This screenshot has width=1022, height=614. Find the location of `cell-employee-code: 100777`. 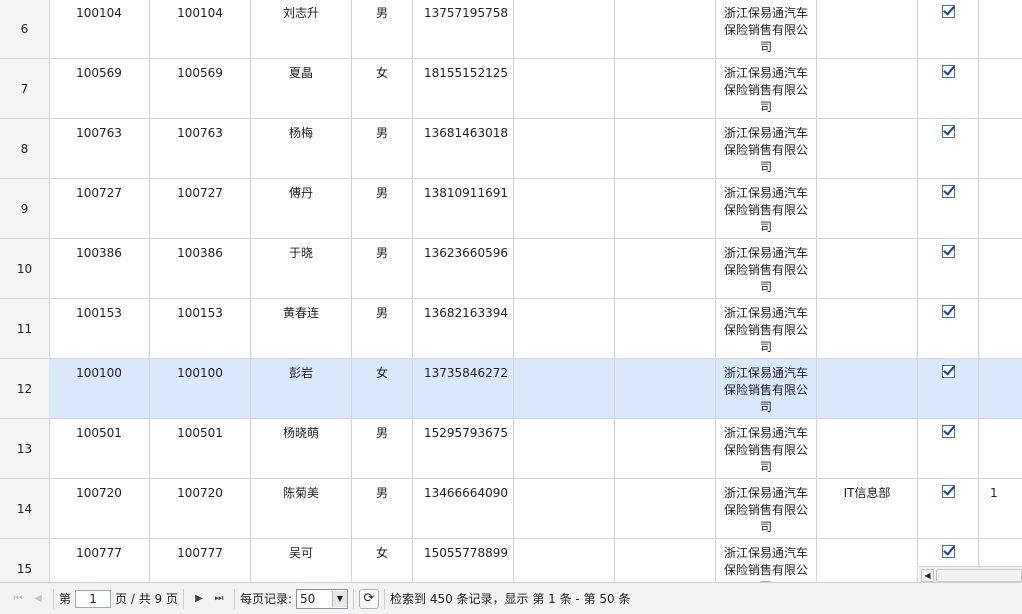

cell-employee-code: 100777 is located at coordinates (200, 560).